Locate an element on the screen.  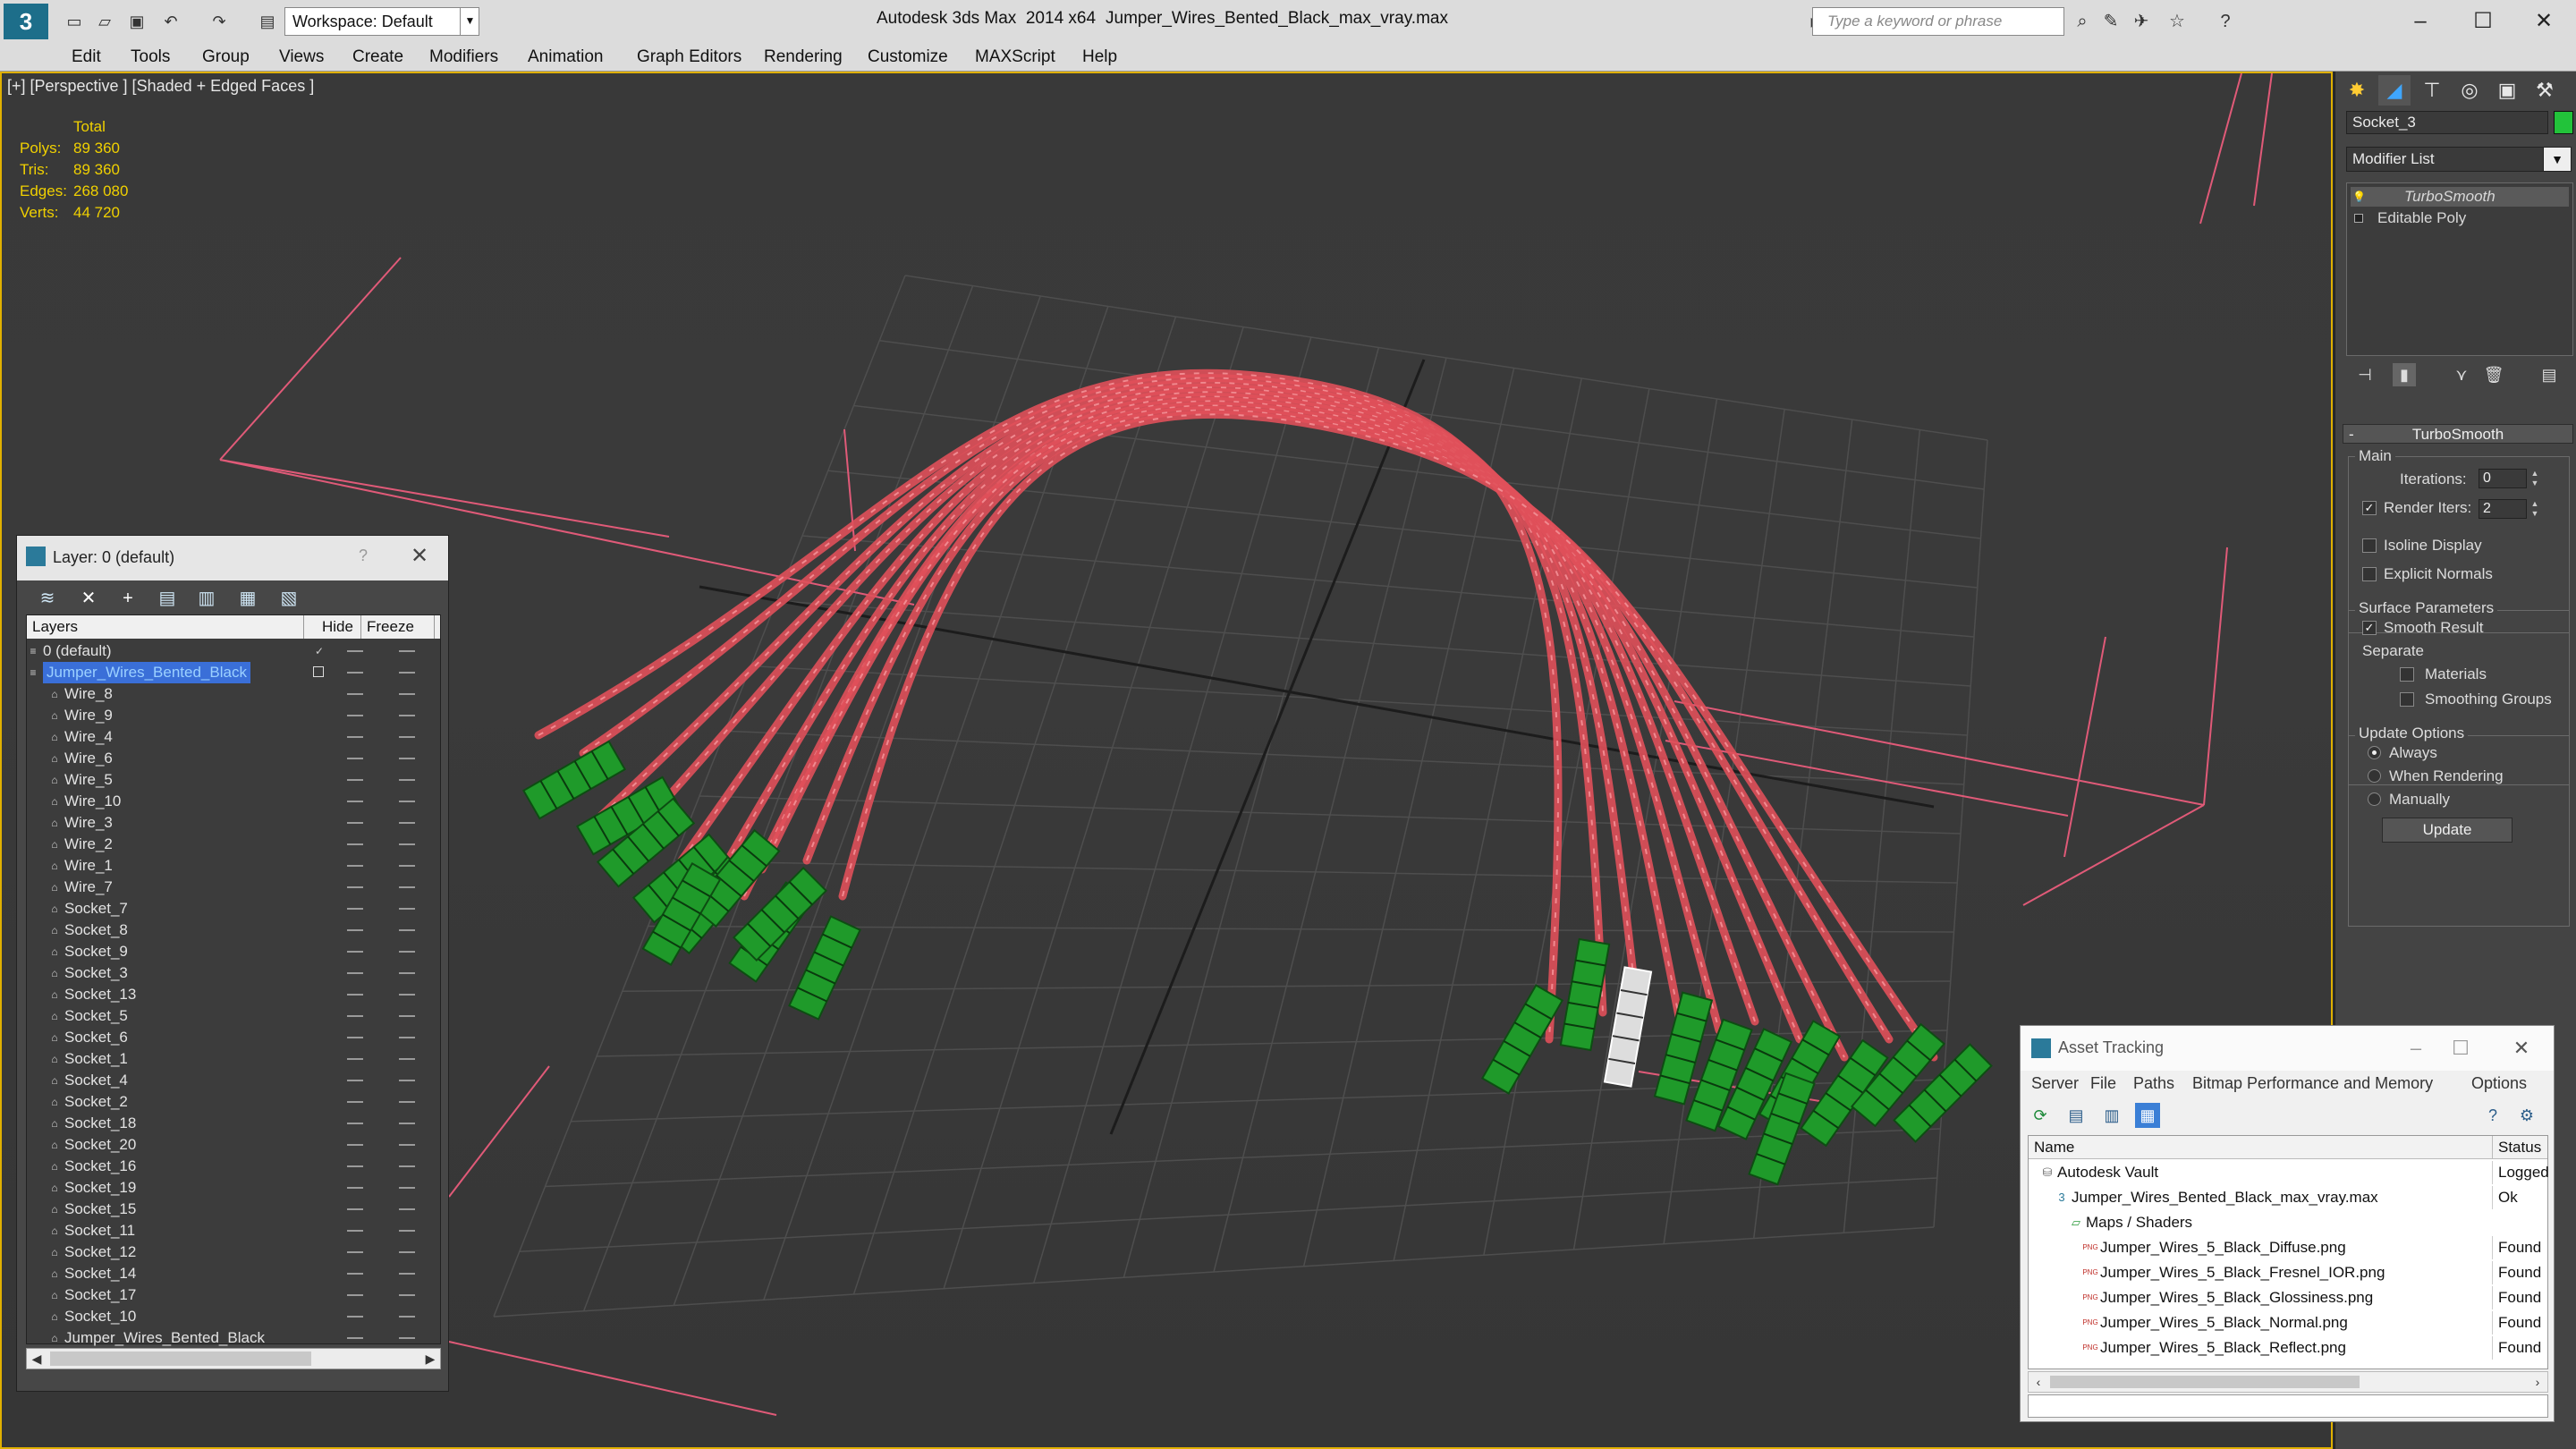
column-status: Status is located at coordinates (2516, 1147).